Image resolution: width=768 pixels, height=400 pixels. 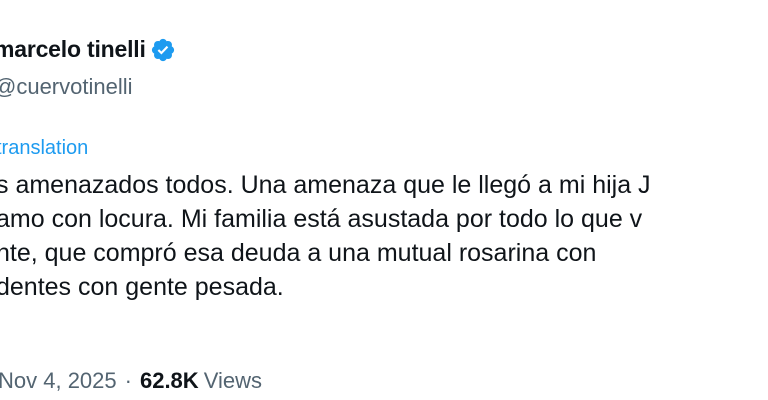 I want to click on show-translation-link: translation, so click(x=44, y=148).